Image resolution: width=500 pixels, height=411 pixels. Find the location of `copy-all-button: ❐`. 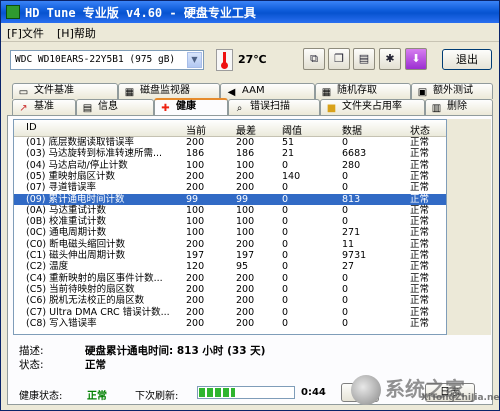

copy-all-button: ❐ is located at coordinates (339, 59).